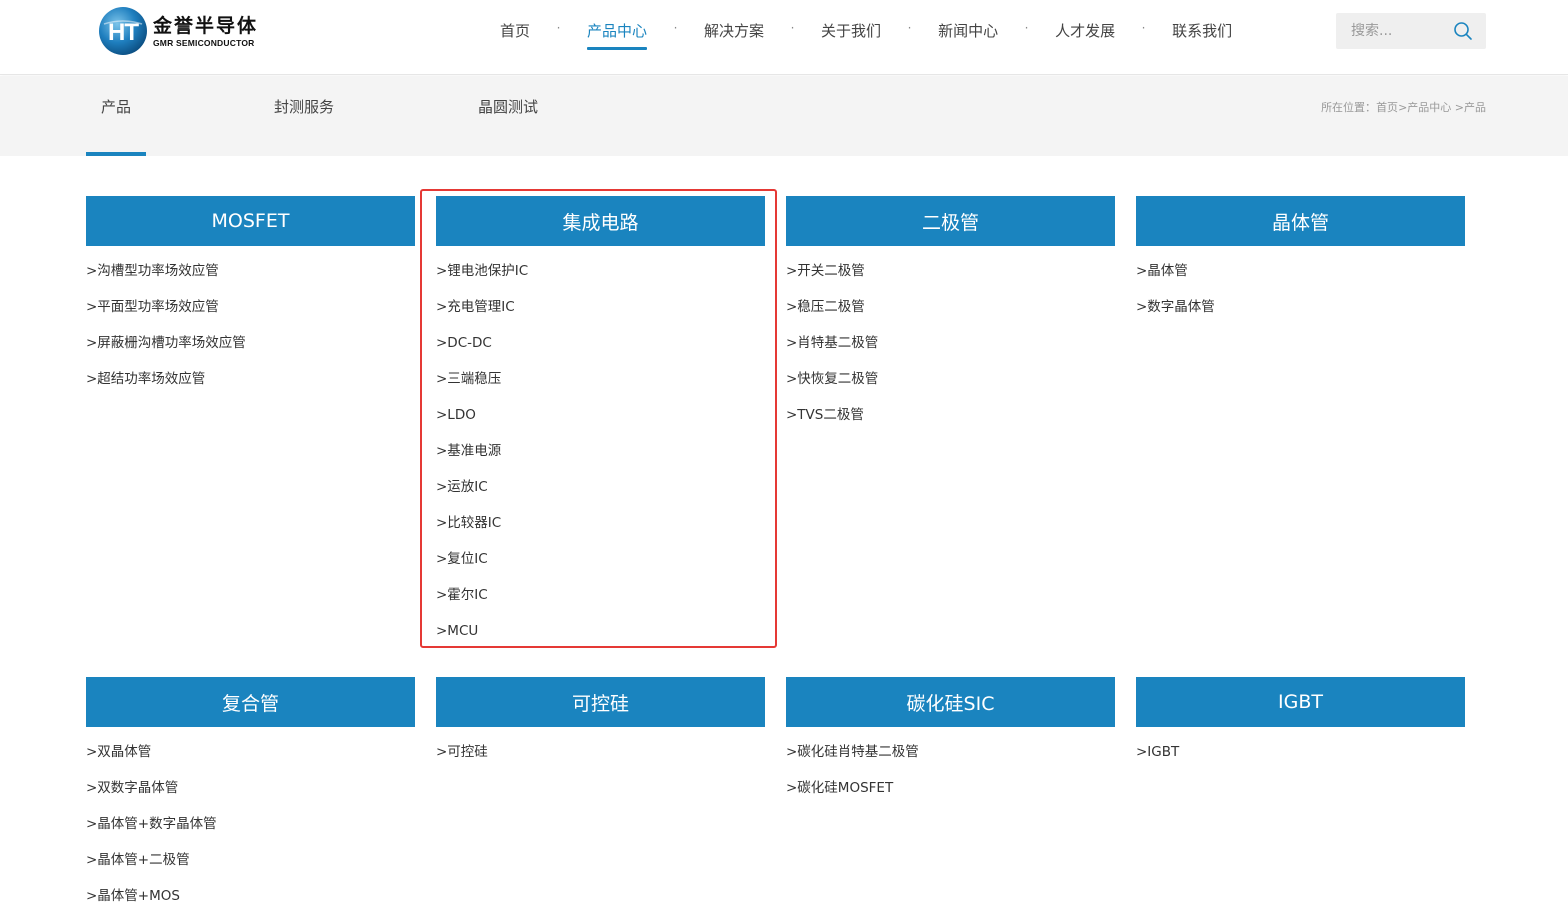 The image size is (1568, 913). What do you see at coordinates (600, 702) in the screenshot?
I see `category-header: 可控硅` at bounding box center [600, 702].